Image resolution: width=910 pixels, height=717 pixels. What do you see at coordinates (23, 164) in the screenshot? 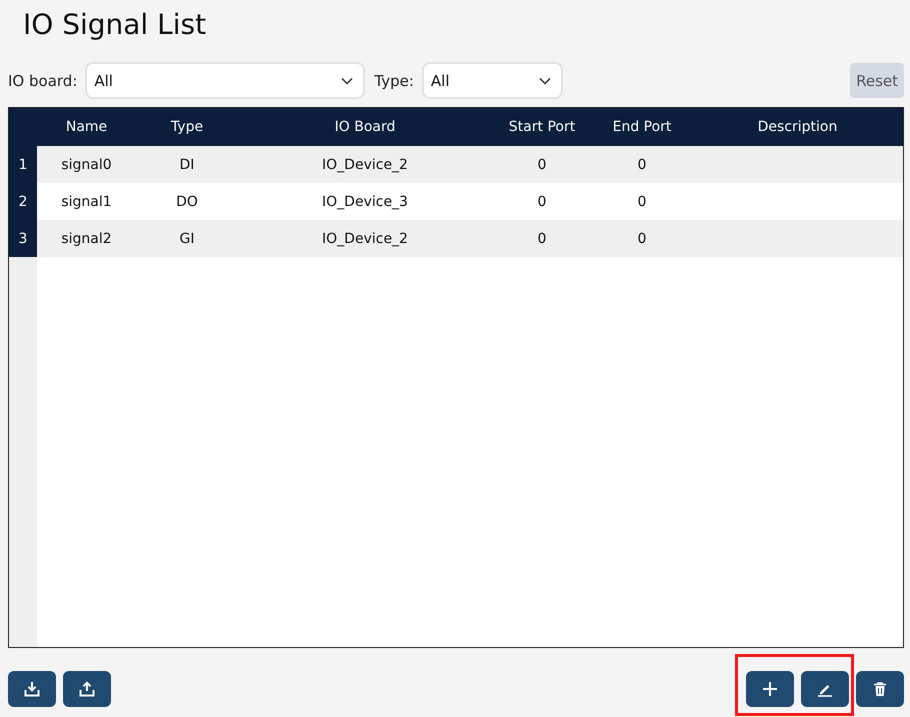
I see `row-number: 1` at bounding box center [23, 164].